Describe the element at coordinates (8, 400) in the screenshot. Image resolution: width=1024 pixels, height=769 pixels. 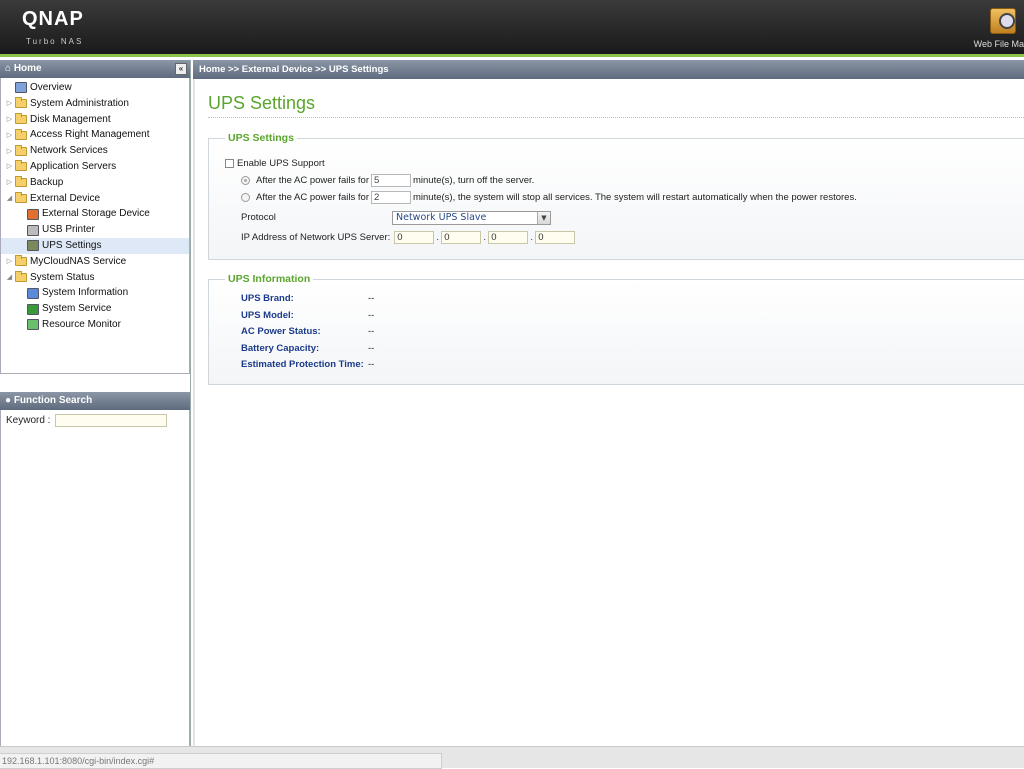
I see `search-icon: ●` at that location.